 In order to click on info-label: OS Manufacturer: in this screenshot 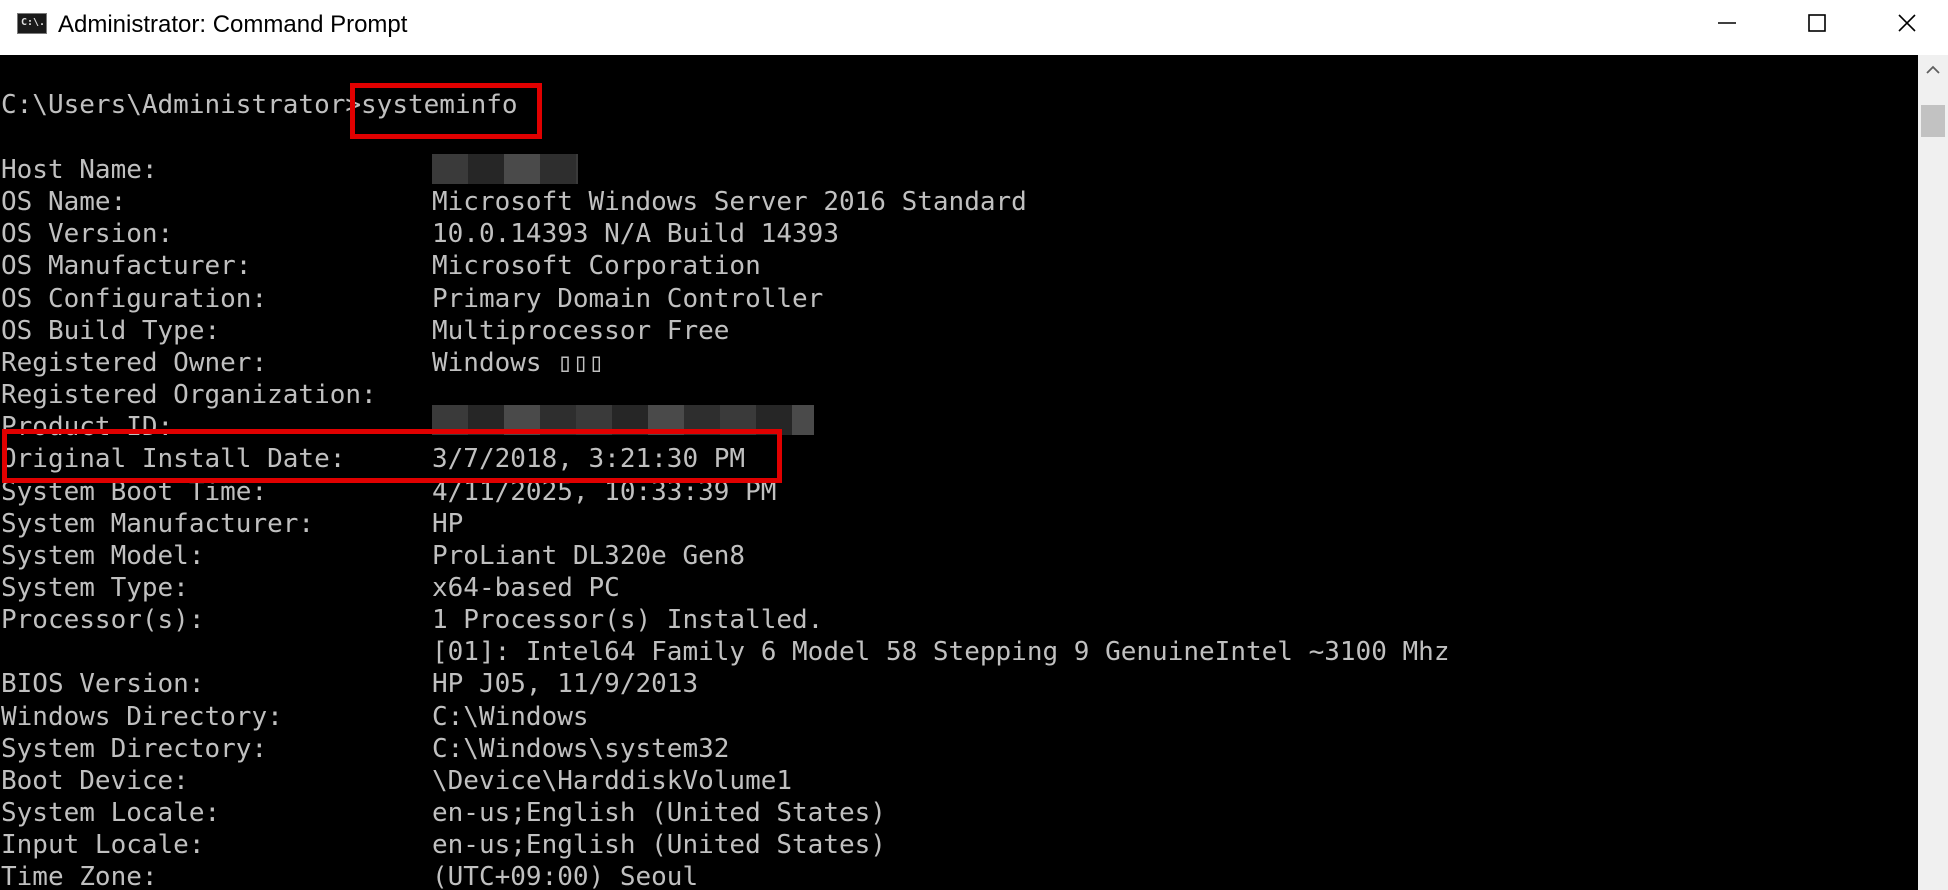, I will do `click(126, 266)`.